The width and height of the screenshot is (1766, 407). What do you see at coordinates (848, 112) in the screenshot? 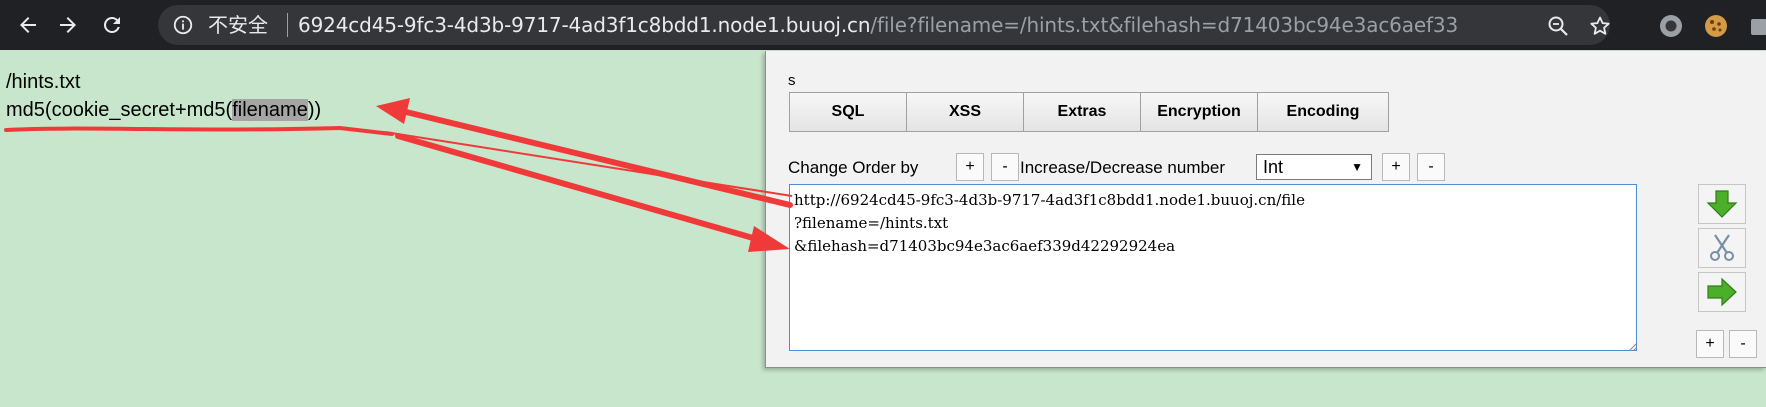
I see `tab-sql: SQL` at bounding box center [848, 112].